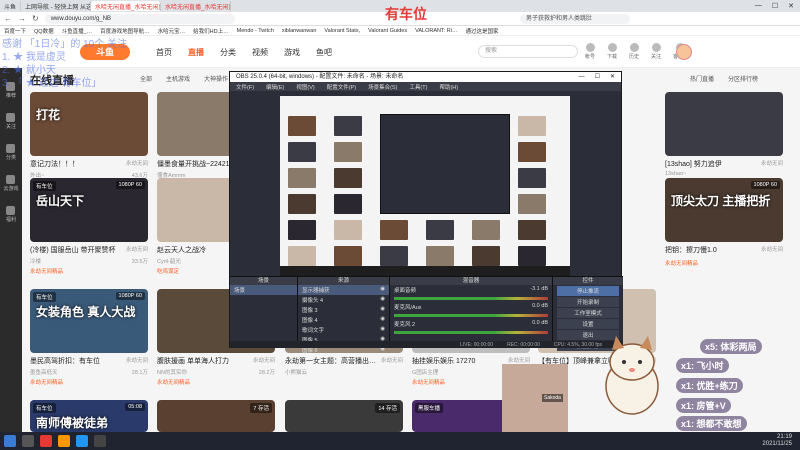 The width and height of the screenshot is (800, 450). I want to click on stream-thumbnail: 女装角色 真人大战 有车位 1080P 60, so click(89, 321).